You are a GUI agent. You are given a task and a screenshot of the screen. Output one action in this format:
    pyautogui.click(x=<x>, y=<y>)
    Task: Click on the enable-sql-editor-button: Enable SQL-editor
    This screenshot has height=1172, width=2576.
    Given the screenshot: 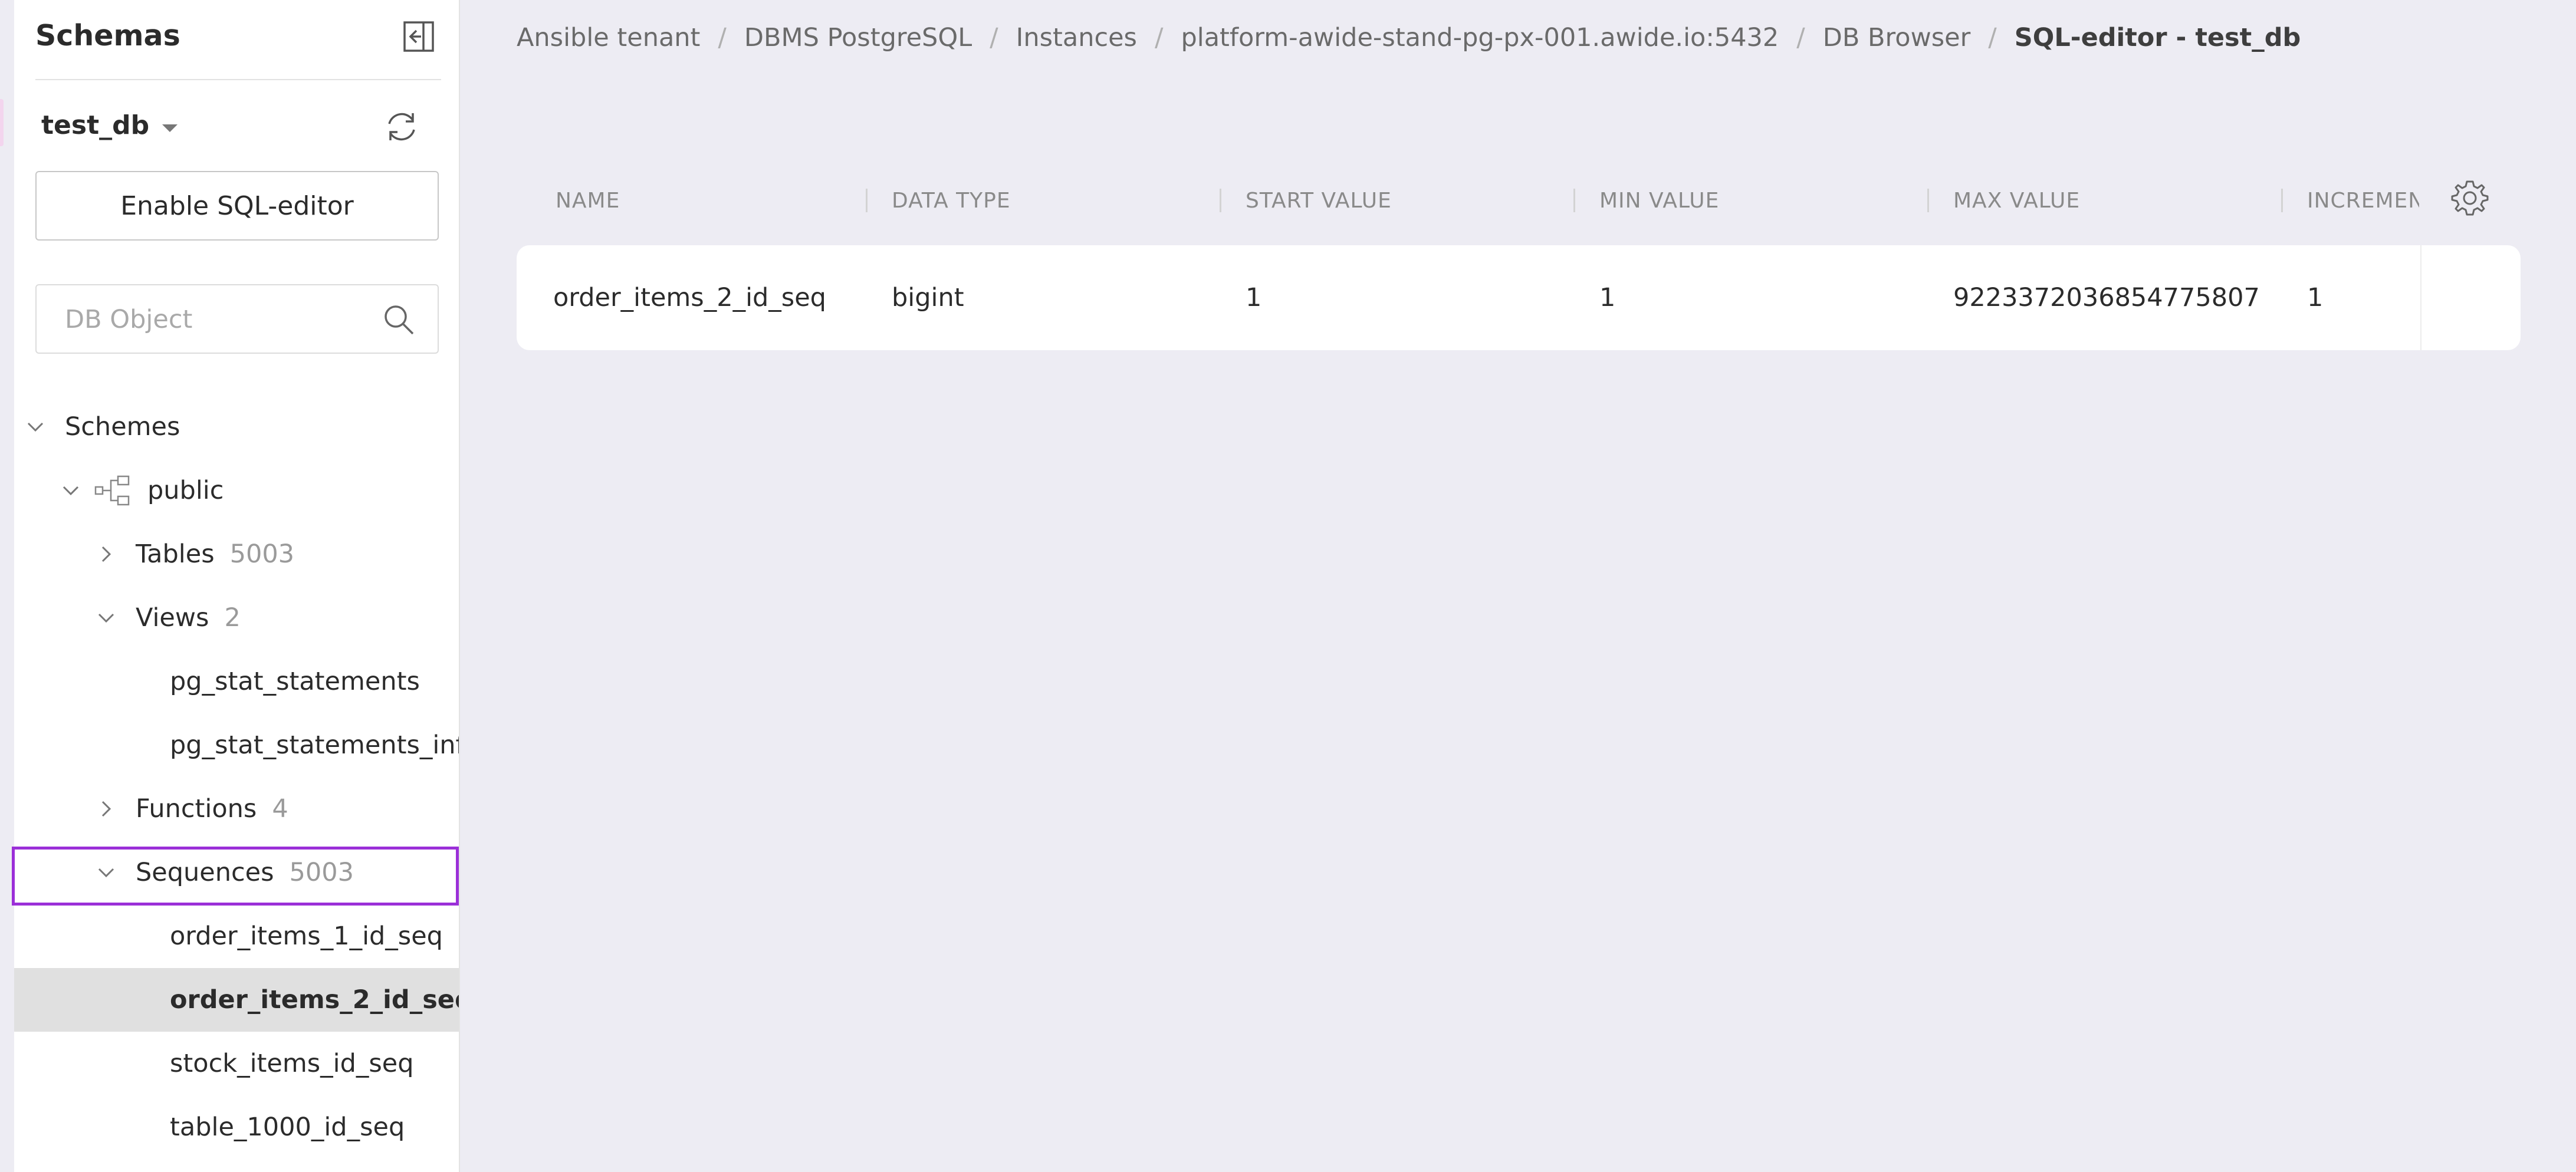 What is the action you would take?
    pyautogui.click(x=237, y=206)
    